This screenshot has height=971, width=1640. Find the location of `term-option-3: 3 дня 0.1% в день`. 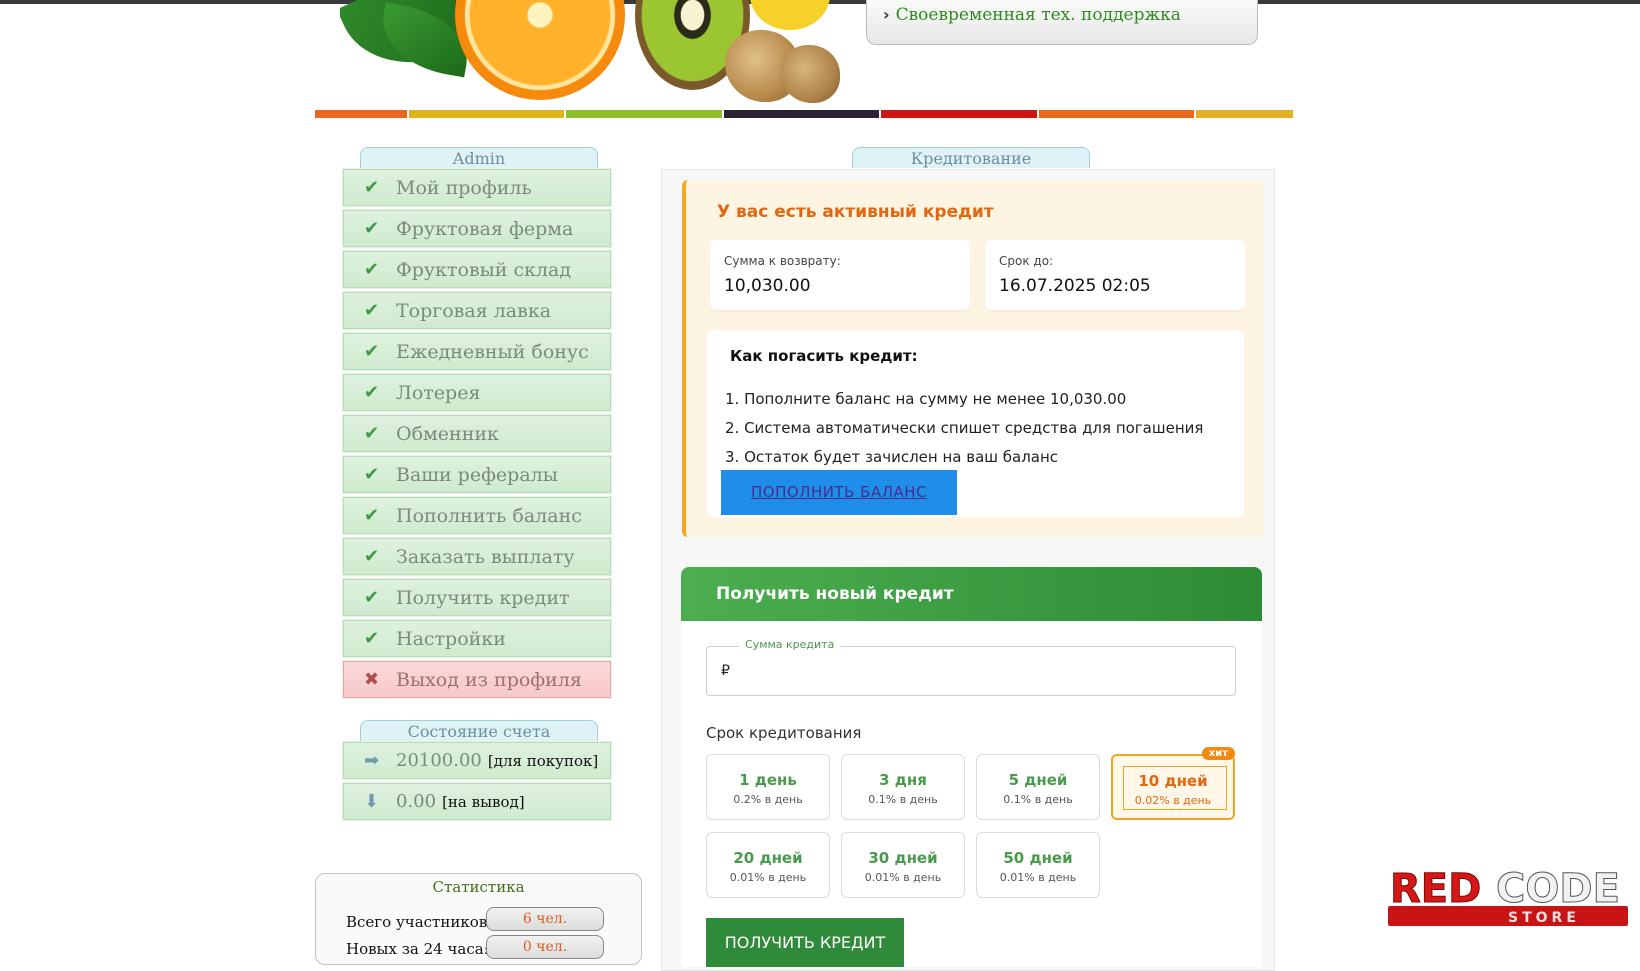

term-option-3: 3 дня 0.1% в день is located at coordinates (903, 787).